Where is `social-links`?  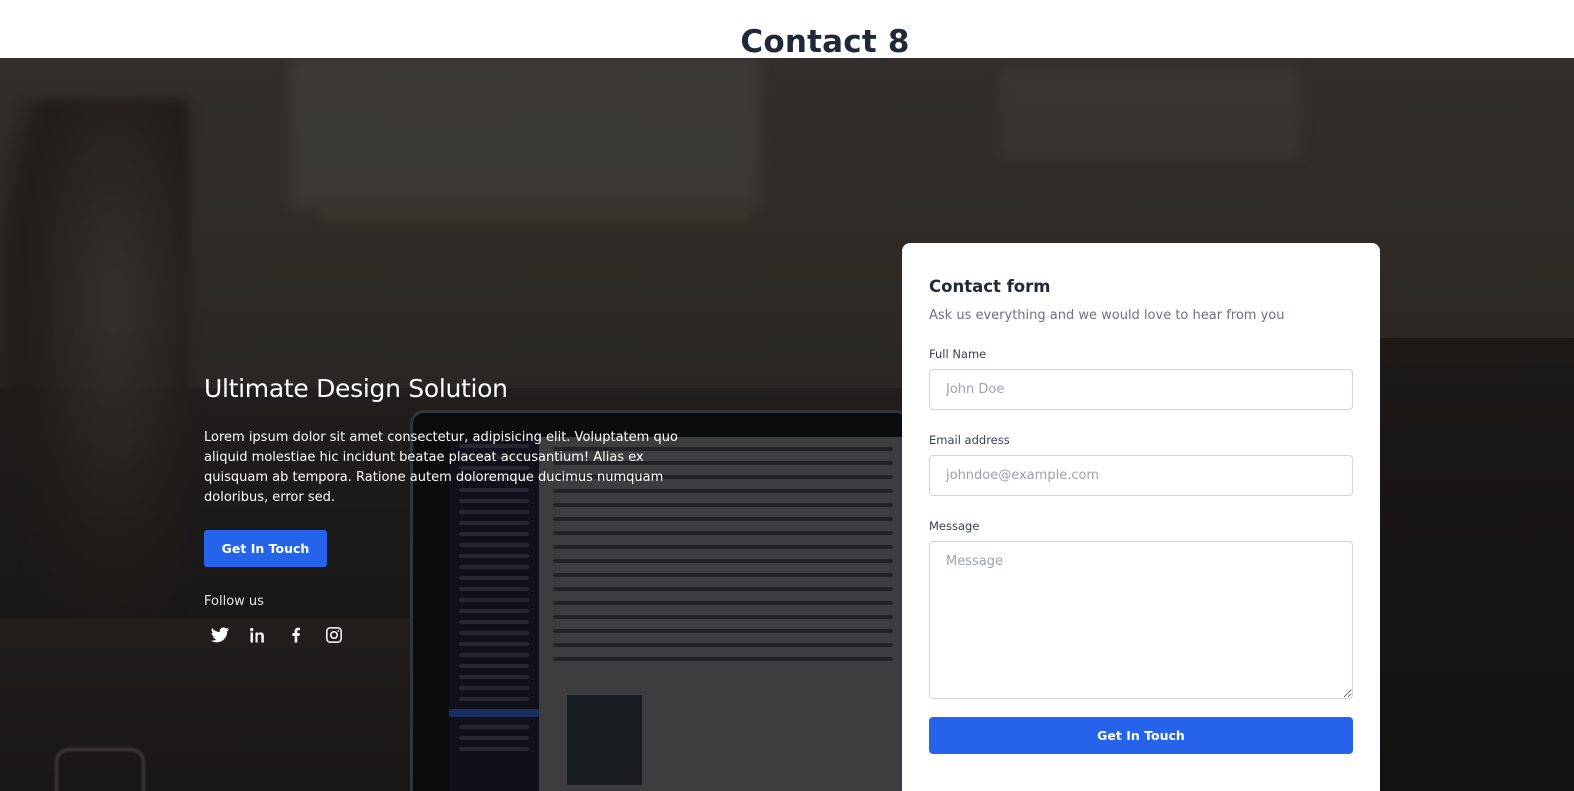
social-links is located at coordinates (444, 635).